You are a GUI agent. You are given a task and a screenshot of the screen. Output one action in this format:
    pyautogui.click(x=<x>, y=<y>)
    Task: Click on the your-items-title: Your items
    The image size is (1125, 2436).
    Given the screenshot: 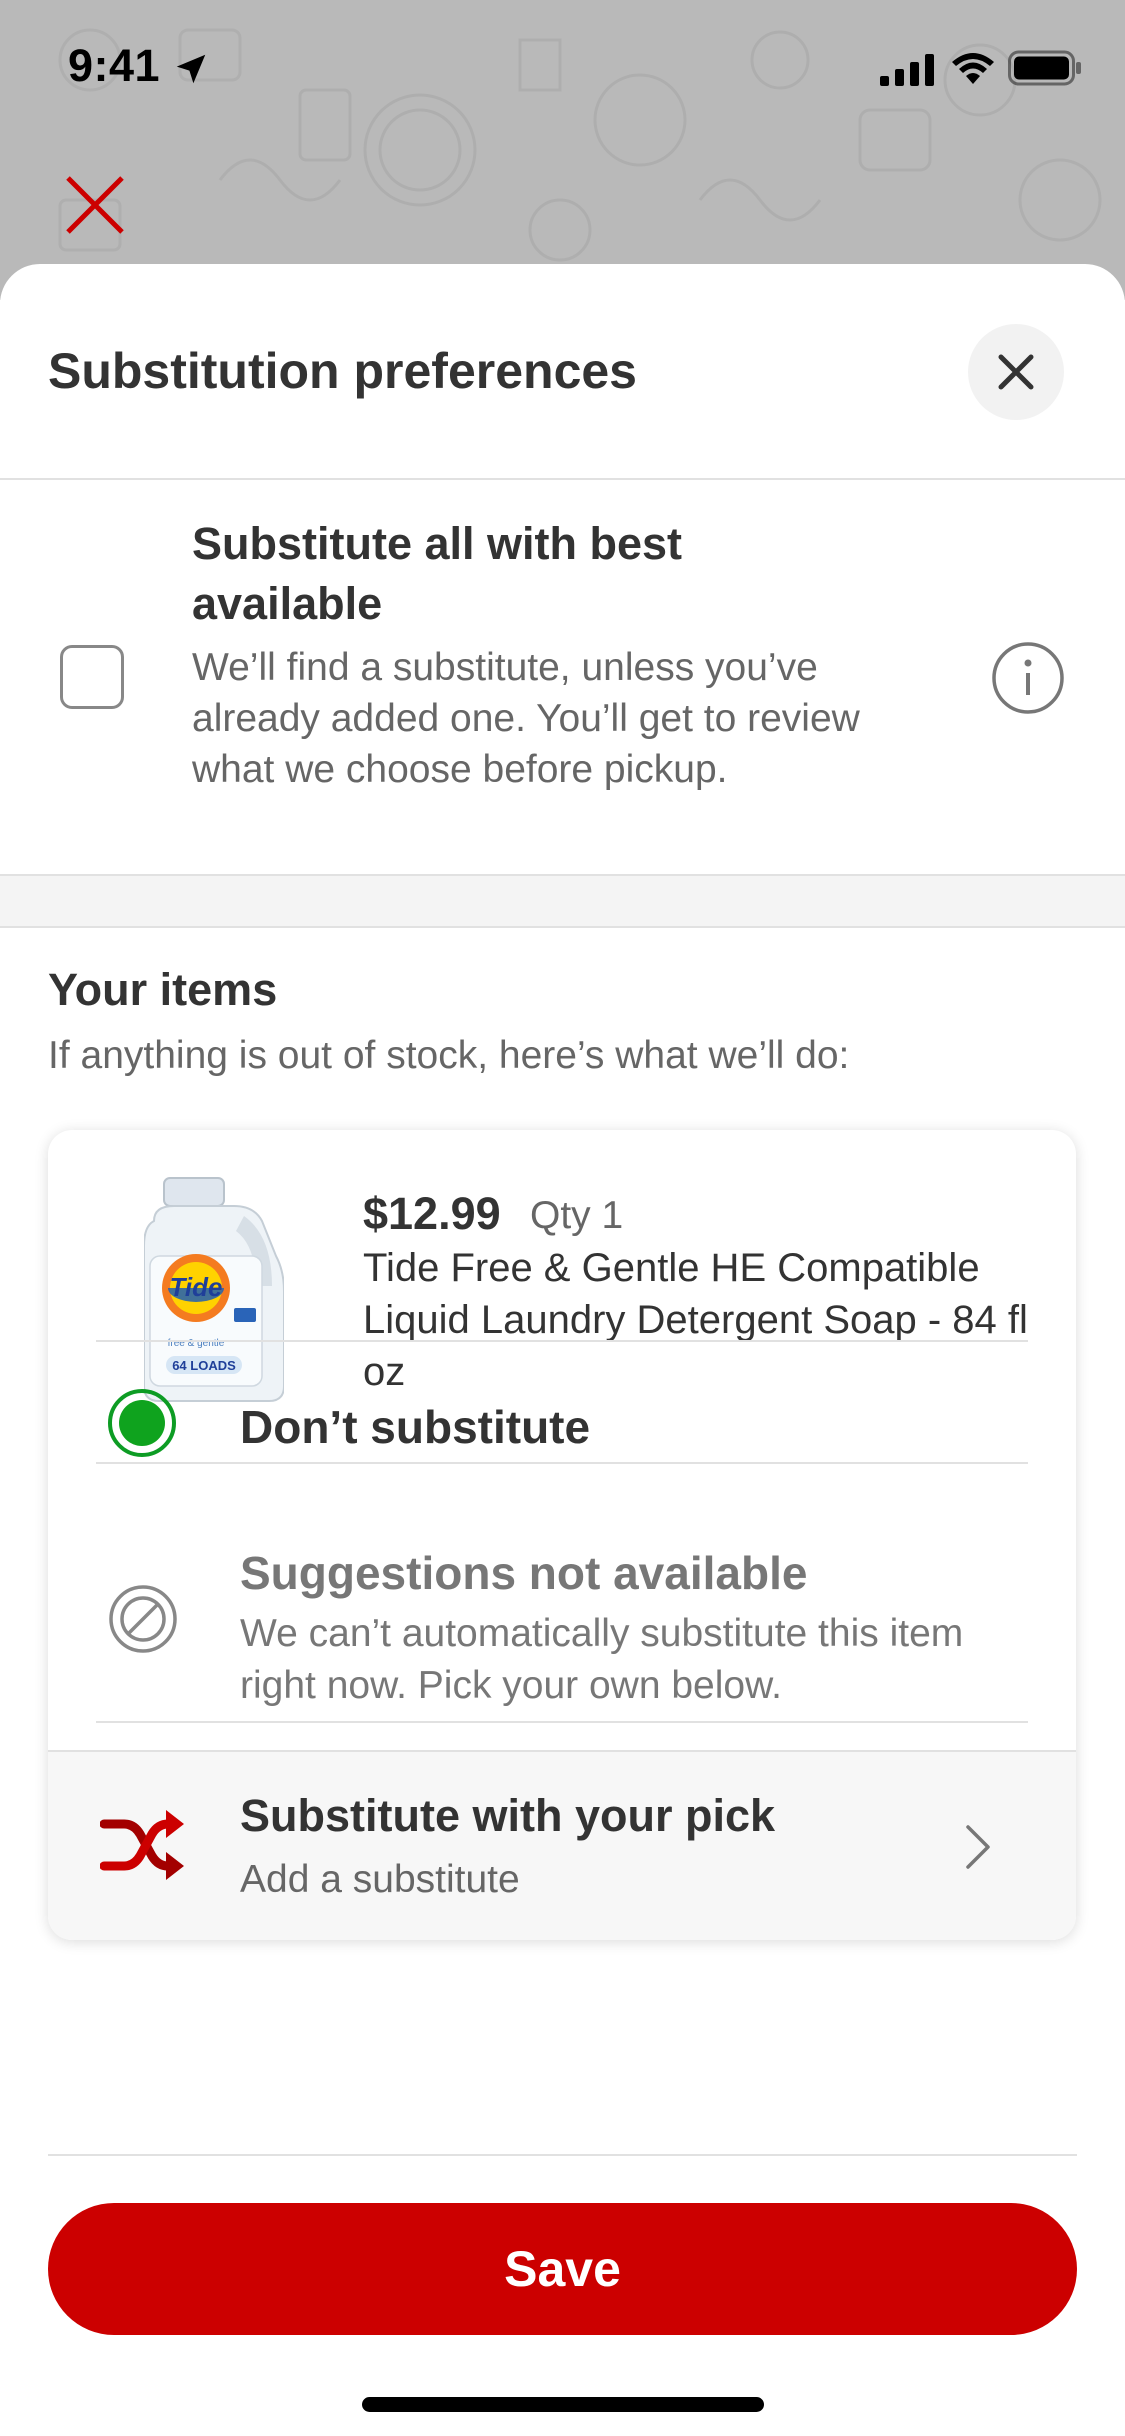 What is the action you would take?
    pyautogui.click(x=163, y=989)
    